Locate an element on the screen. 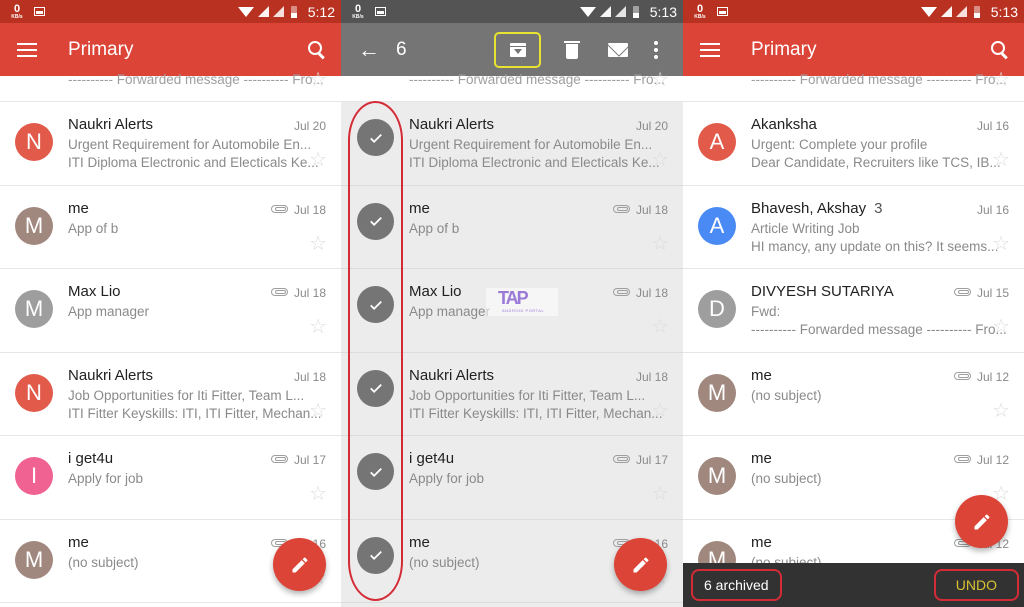  battery-icon is located at coordinates (635, 11).